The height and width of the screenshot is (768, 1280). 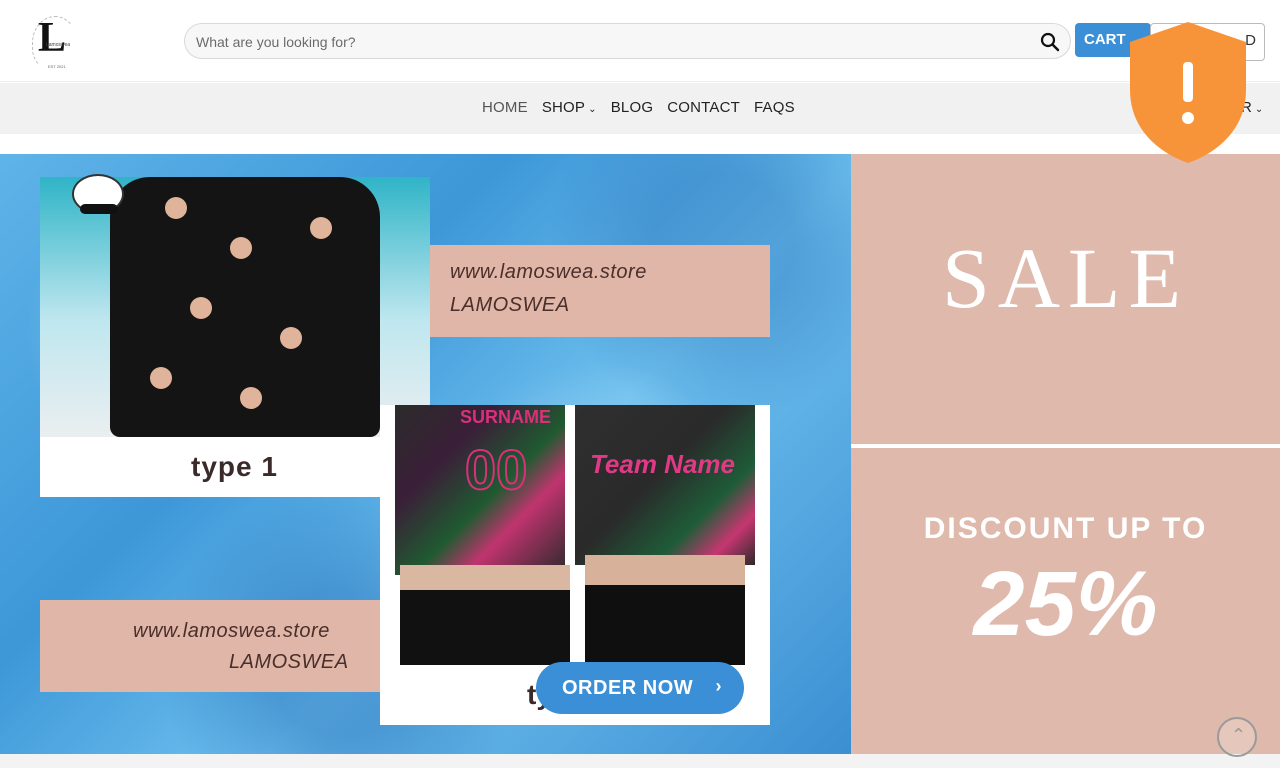 I want to click on jersey-team: Team Name, so click(x=662, y=464).